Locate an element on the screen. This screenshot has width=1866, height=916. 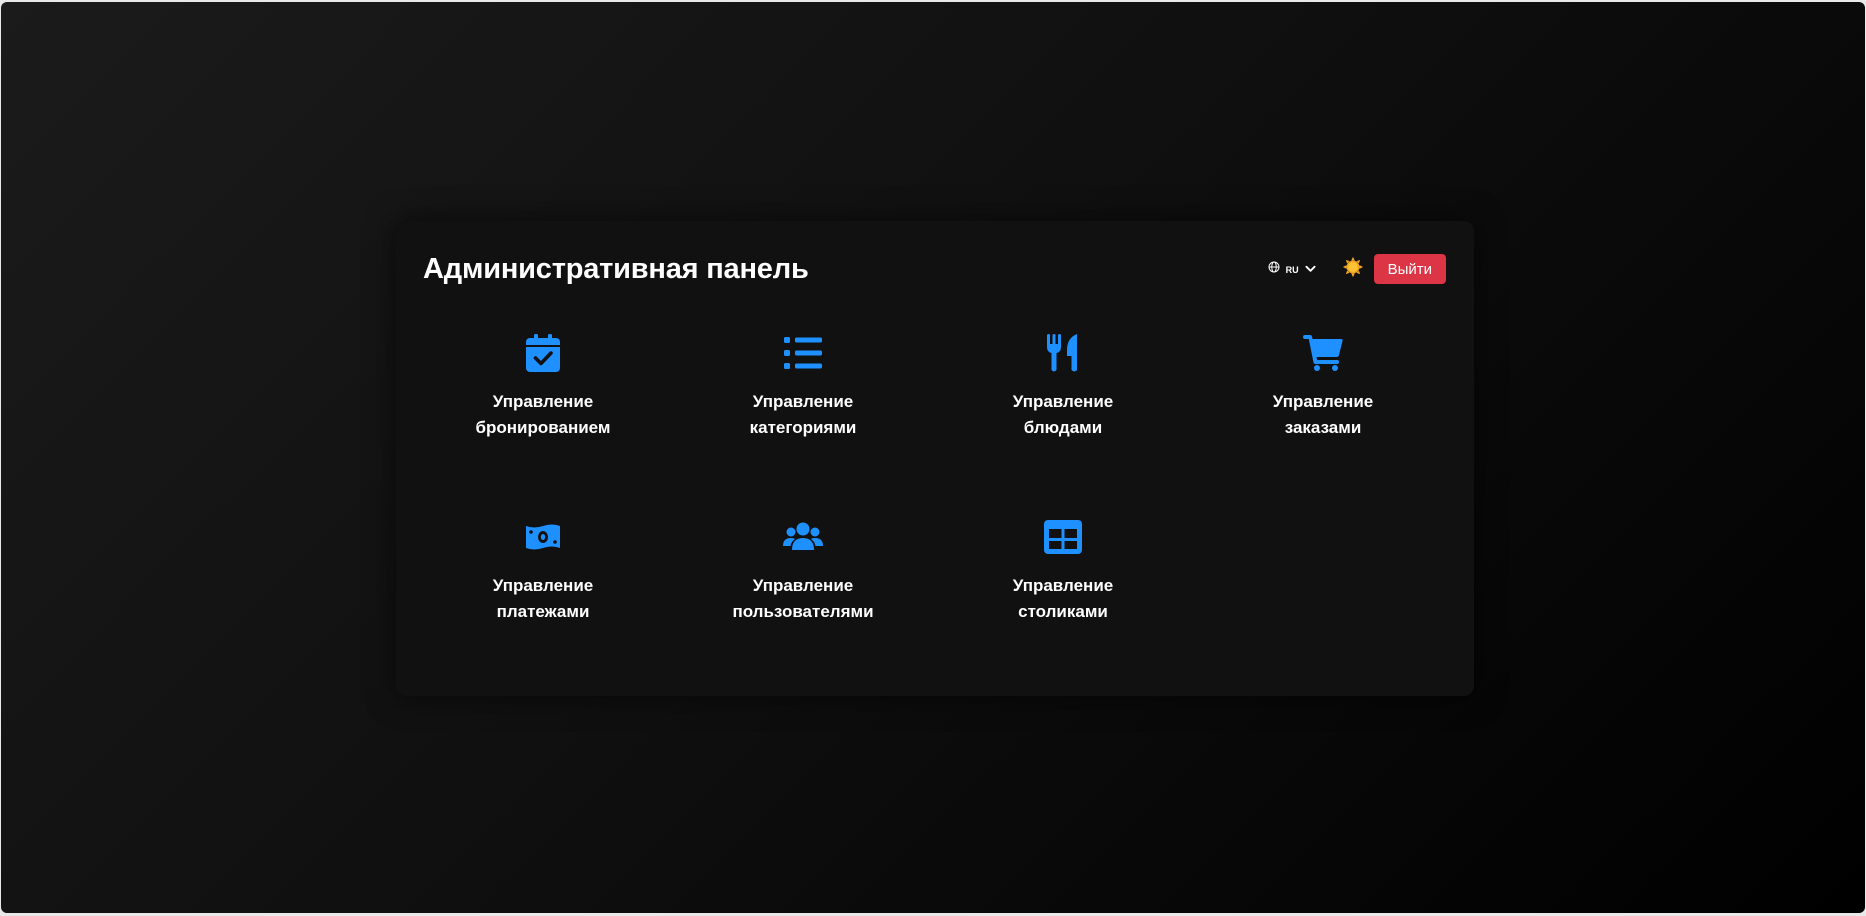
tile-categories: Управление категориями is located at coordinates (803, 413).